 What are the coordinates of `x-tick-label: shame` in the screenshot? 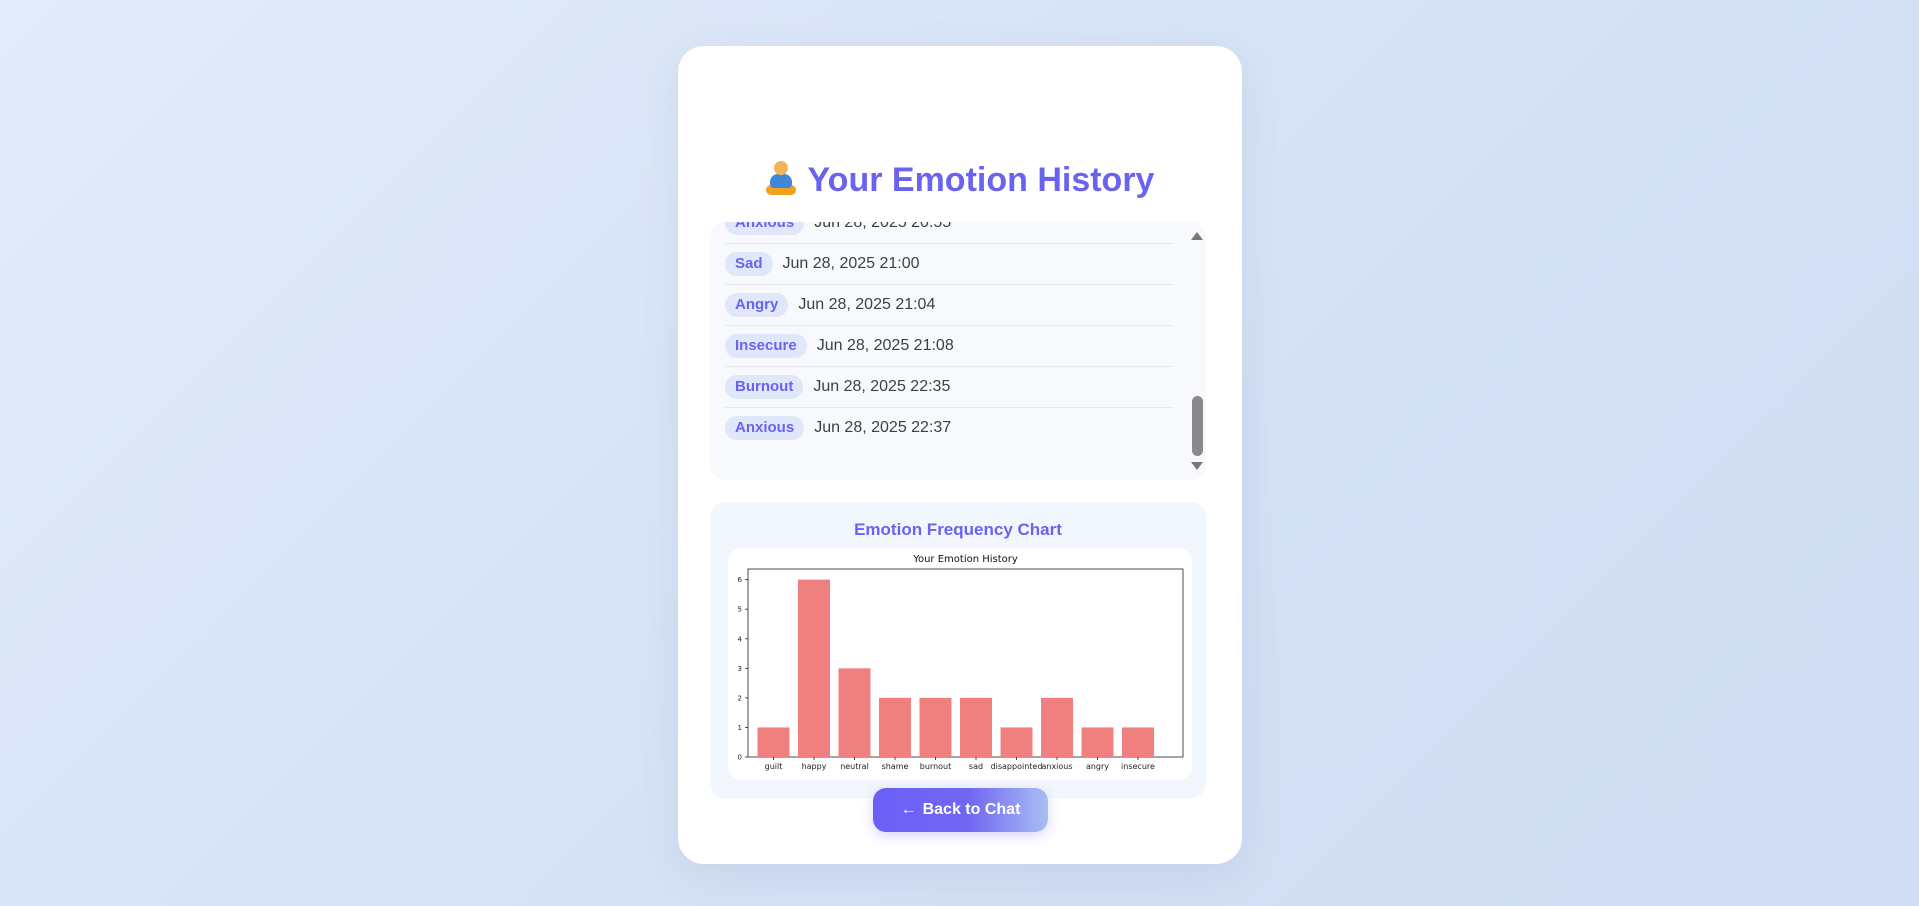 It's located at (895, 766).